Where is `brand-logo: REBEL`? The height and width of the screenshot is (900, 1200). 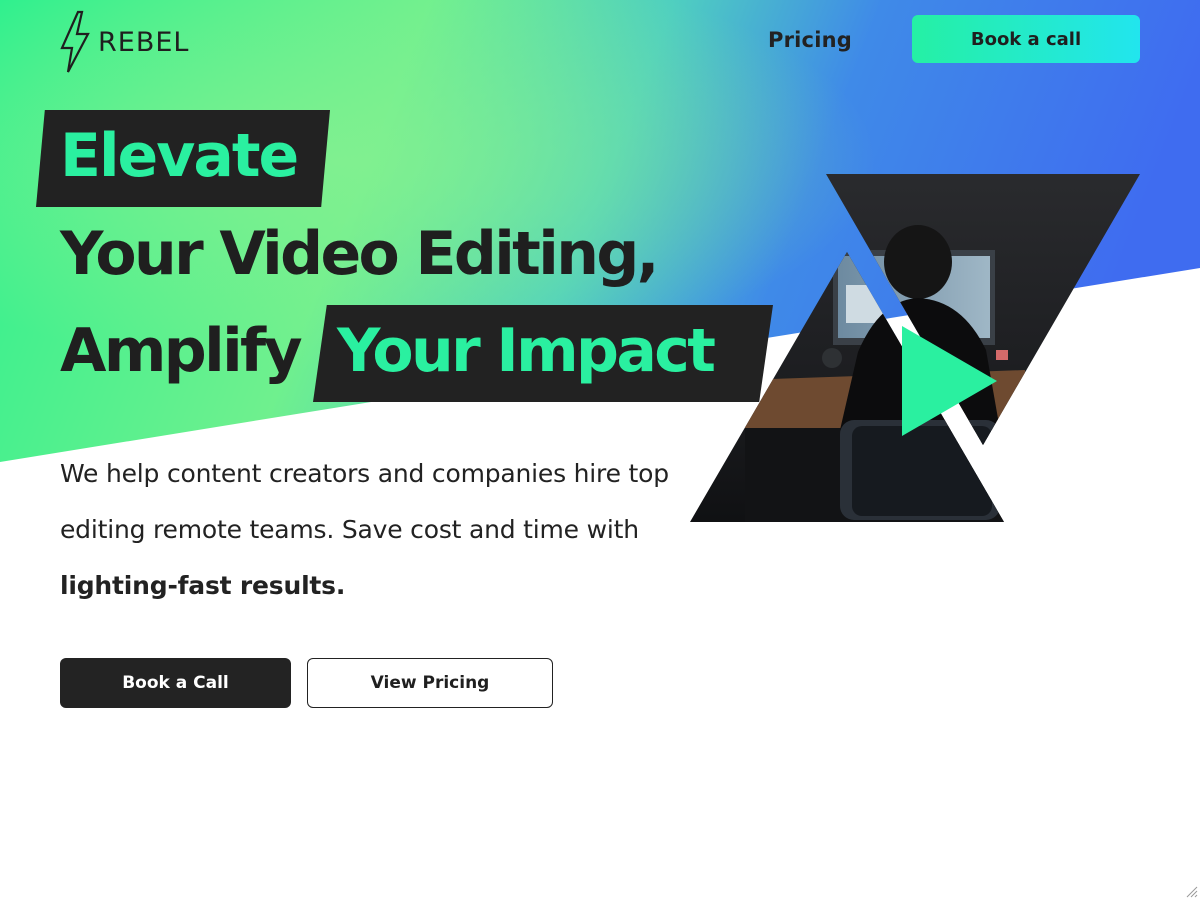 brand-logo: REBEL is located at coordinates (123, 42).